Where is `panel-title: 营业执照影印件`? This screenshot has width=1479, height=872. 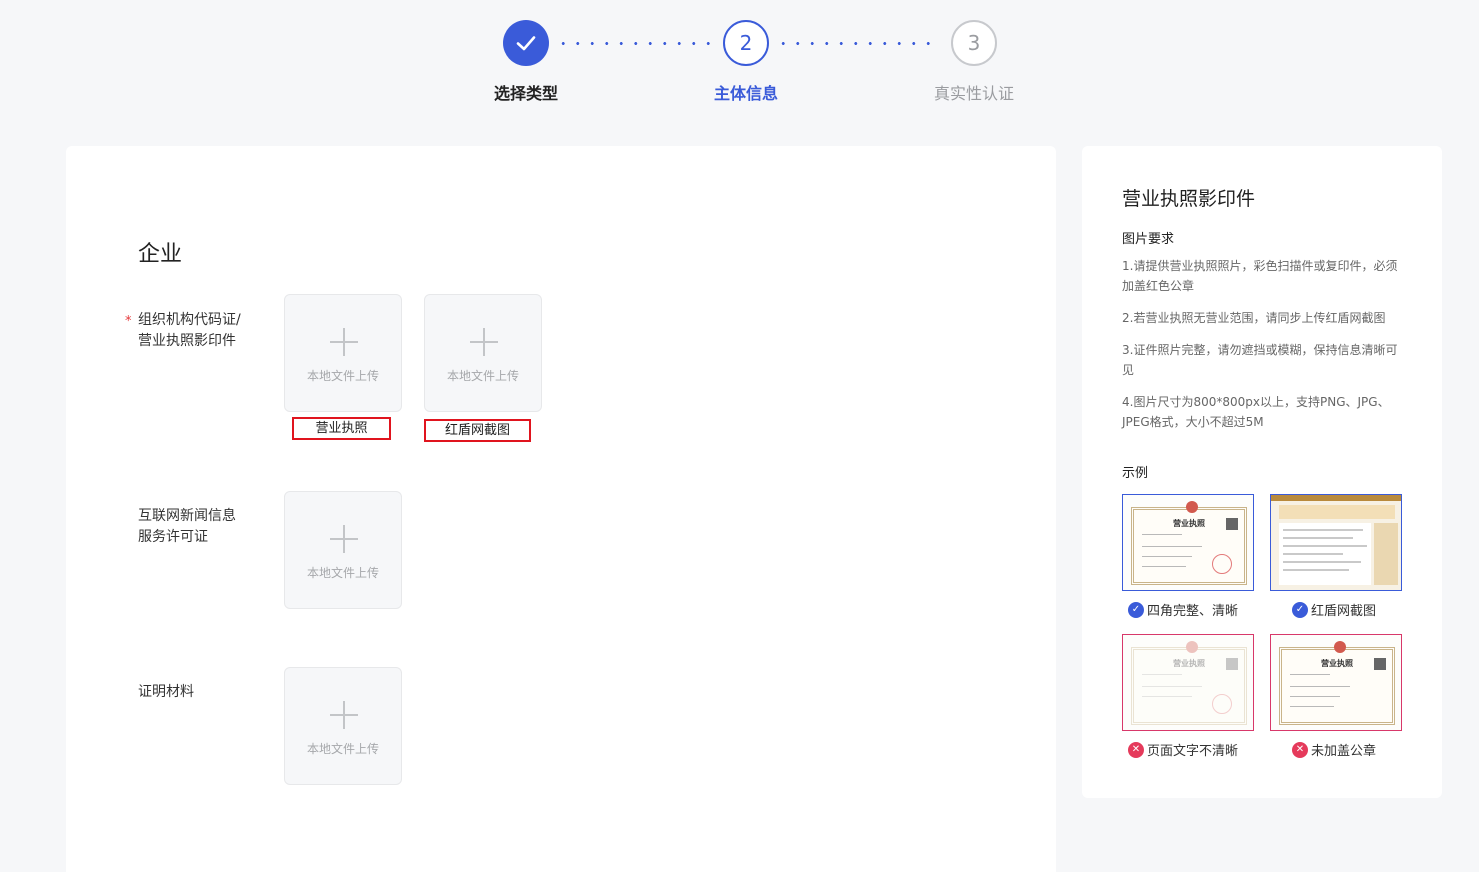
panel-title: 营业执照影印件 is located at coordinates (1189, 199).